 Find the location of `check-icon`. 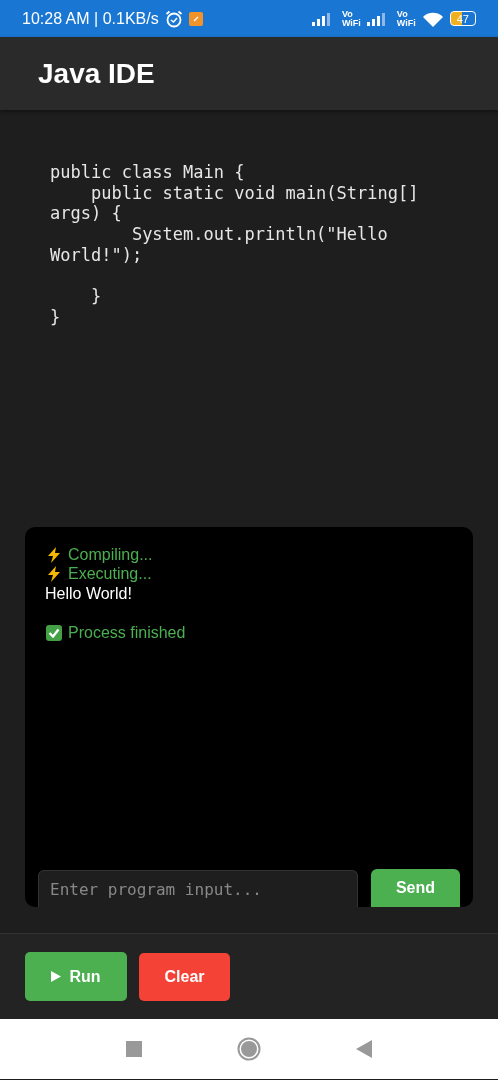

check-icon is located at coordinates (54, 632).